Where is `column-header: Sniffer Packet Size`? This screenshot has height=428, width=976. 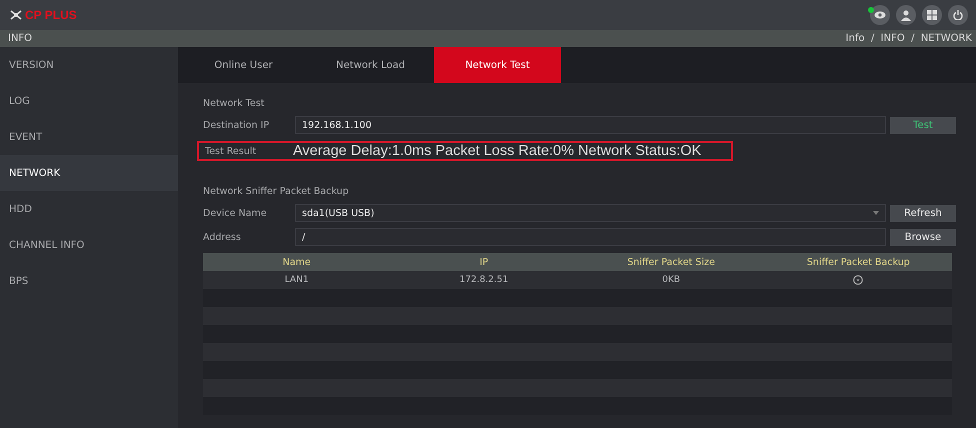 column-header: Sniffer Packet Size is located at coordinates (671, 263).